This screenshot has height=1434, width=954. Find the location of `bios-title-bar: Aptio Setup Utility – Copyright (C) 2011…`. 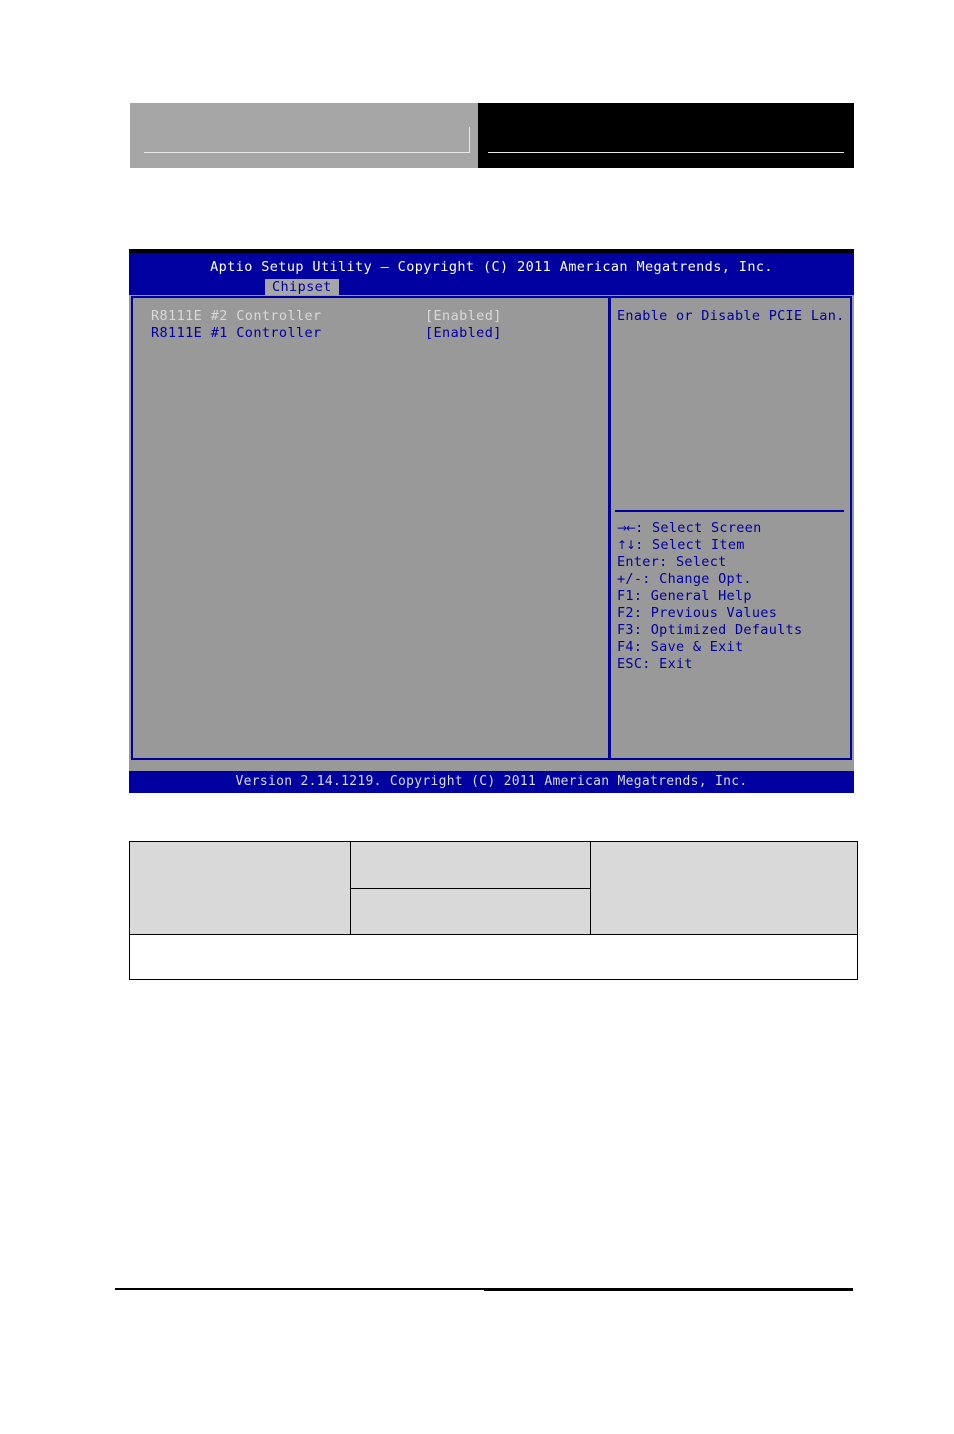

bios-title-bar: Aptio Setup Utility – Copyright (C) 2011… is located at coordinates (491, 274).